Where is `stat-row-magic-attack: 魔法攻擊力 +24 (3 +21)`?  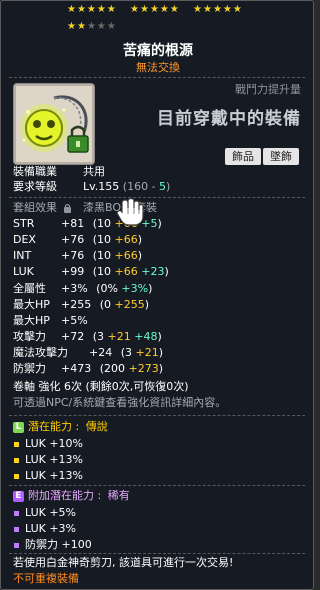 stat-row-magic-attack: 魔法攻擊力 +24 (3 +21) is located at coordinates (88, 353).